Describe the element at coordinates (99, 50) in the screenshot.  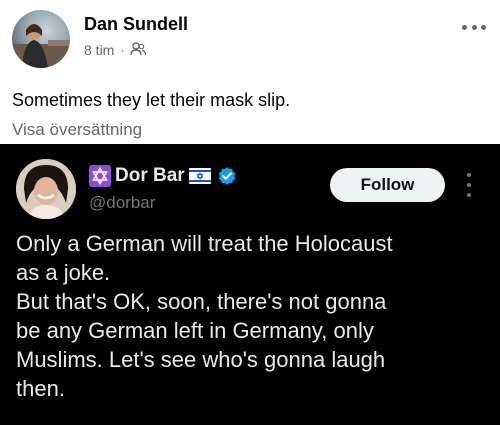
I see `post-time: 8 tim` at that location.